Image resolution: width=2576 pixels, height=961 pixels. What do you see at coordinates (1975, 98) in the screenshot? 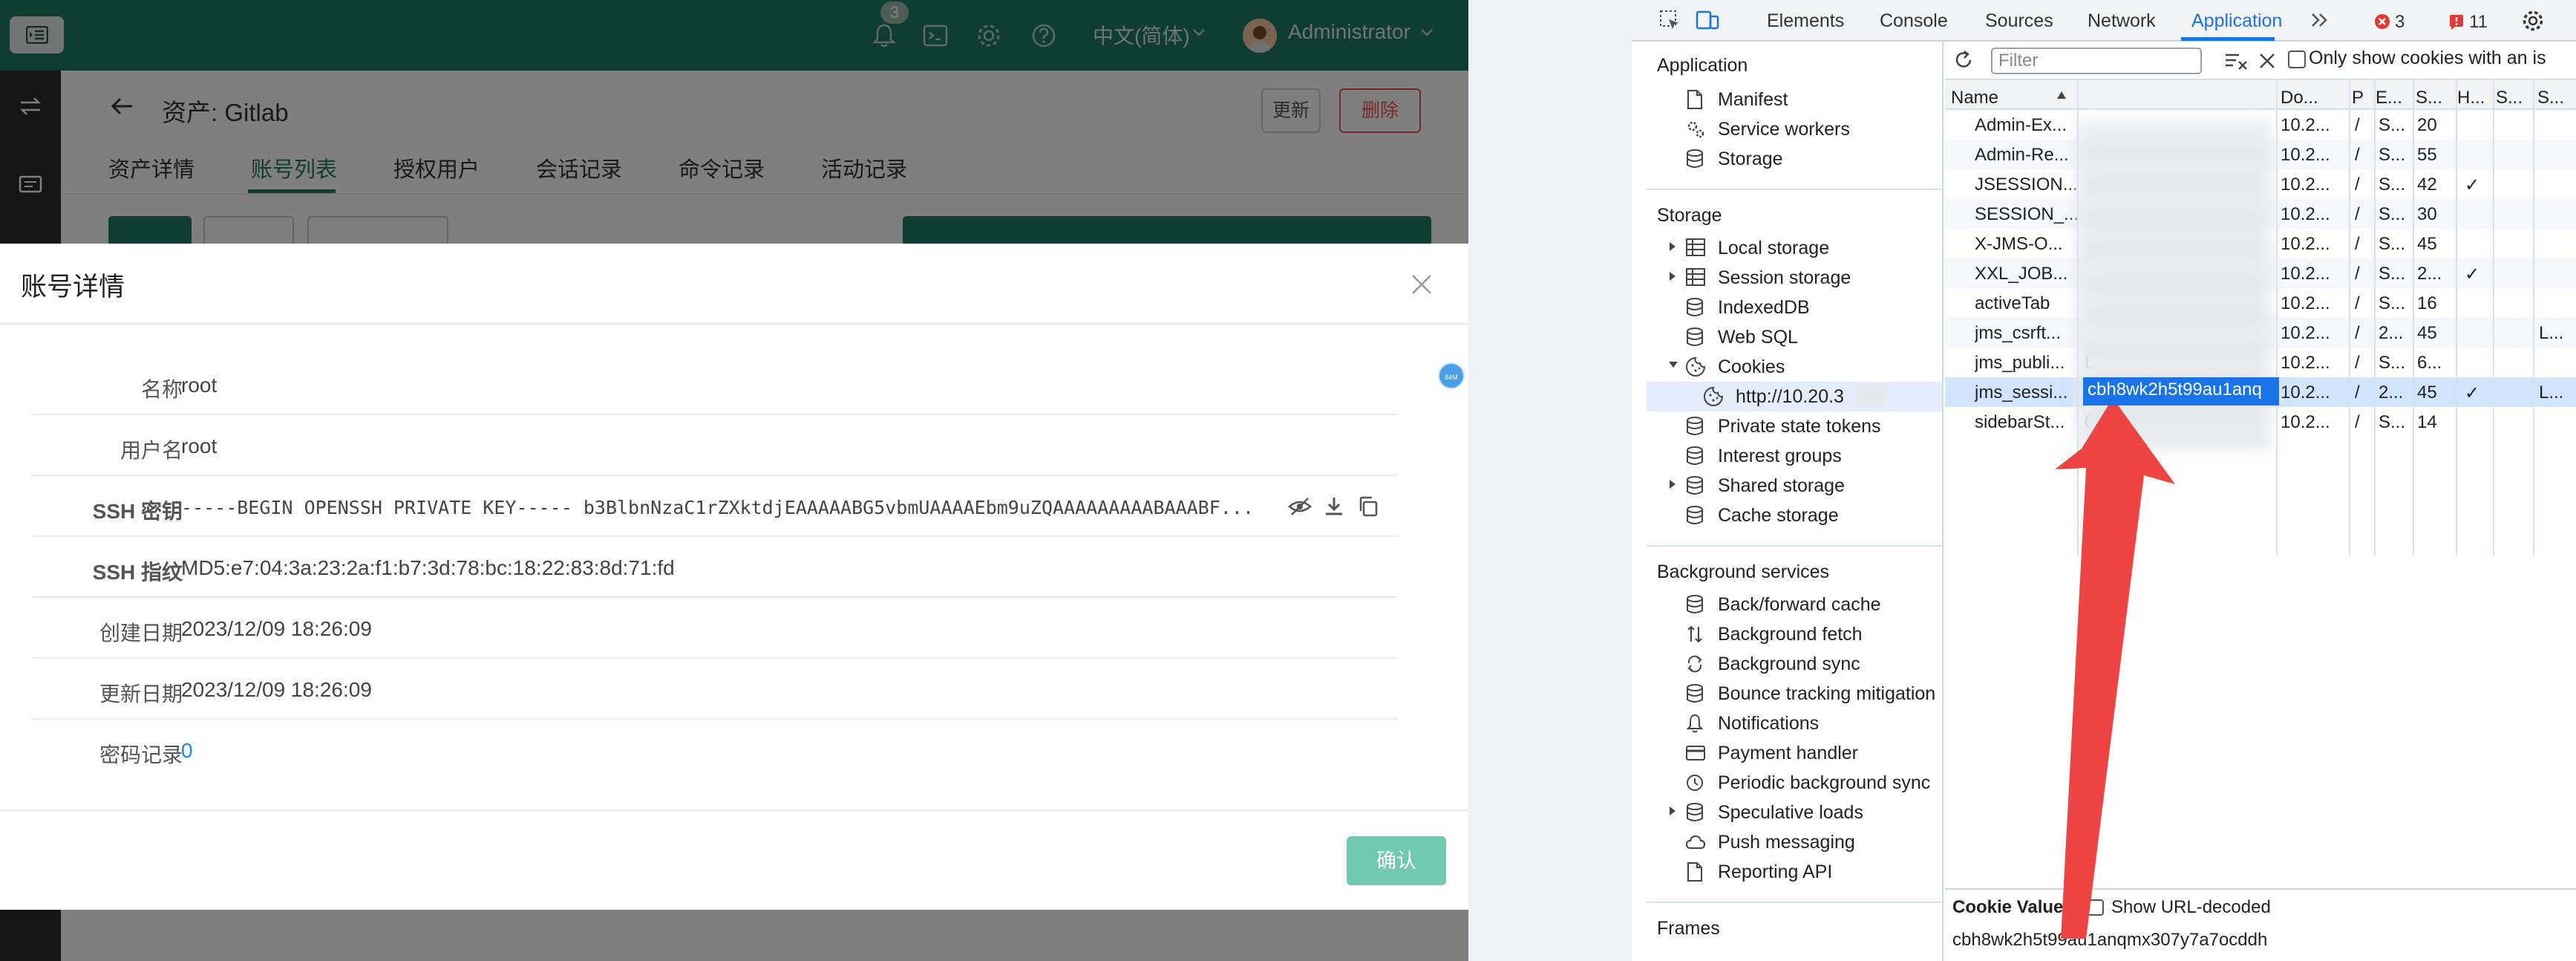
I see `column-header-name: Name` at bounding box center [1975, 98].